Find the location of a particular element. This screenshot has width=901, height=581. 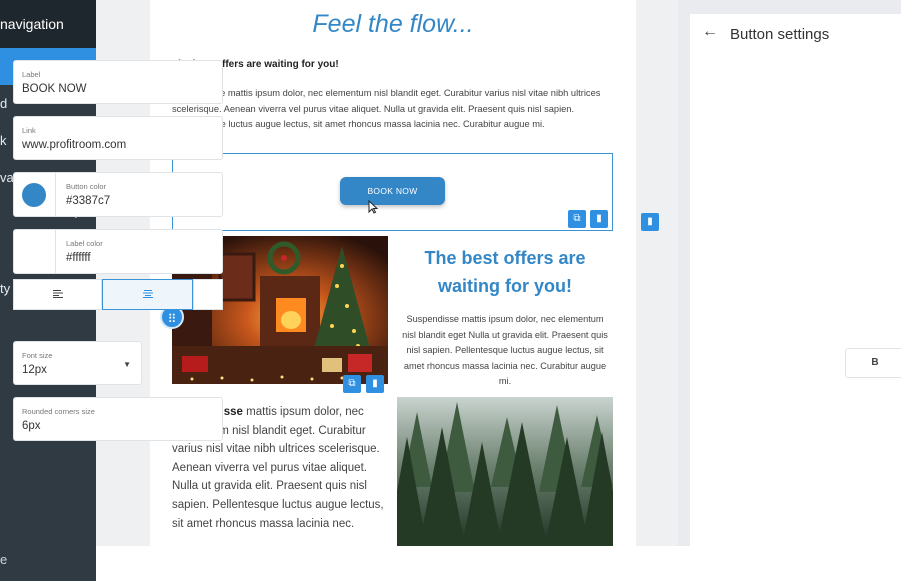

font-size-select: Font size 12px ▼ is located at coordinates (77, 363).